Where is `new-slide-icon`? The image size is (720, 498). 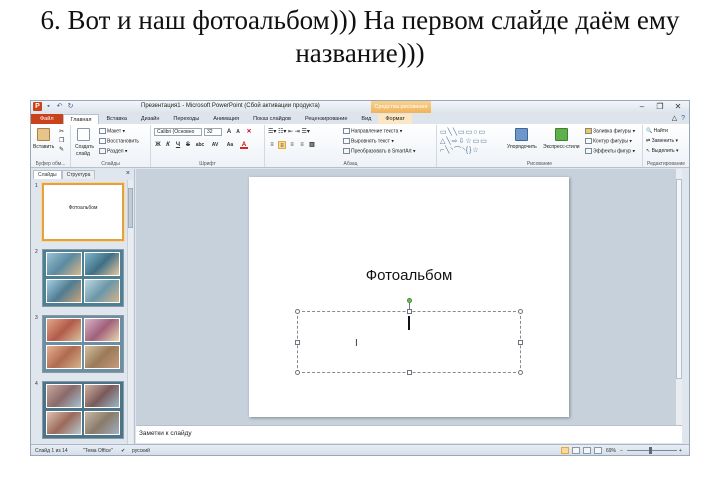
new-slide-icon is located at coordinates (83, 134).